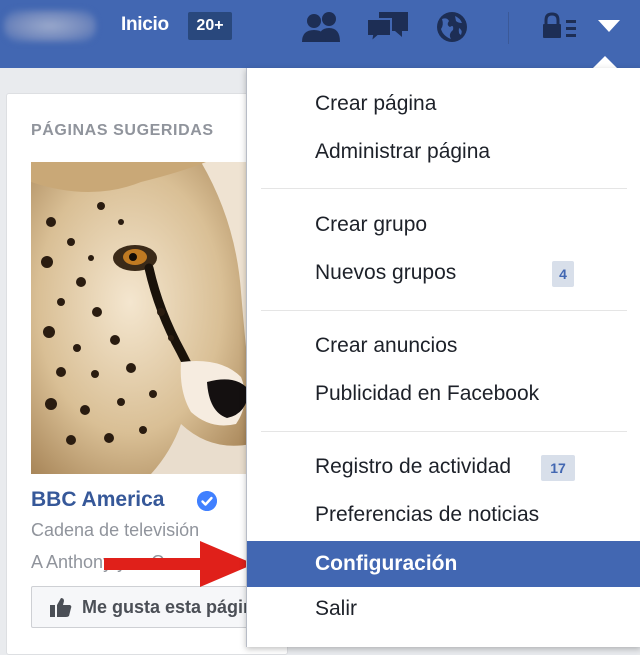  What do you see at coordinates (207, 501) in the screenshot?
I see `verified-badge-icon` at bounding box center [207, 501].